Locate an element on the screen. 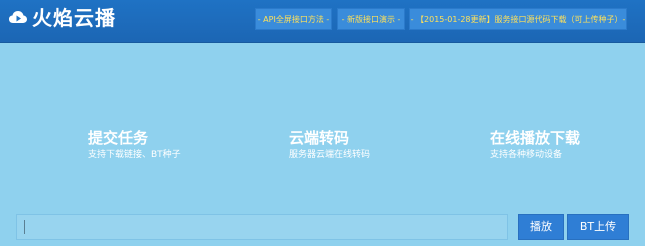  feature-desc: 支持下载链接、BT种子 is located at coordinates (134, 155).